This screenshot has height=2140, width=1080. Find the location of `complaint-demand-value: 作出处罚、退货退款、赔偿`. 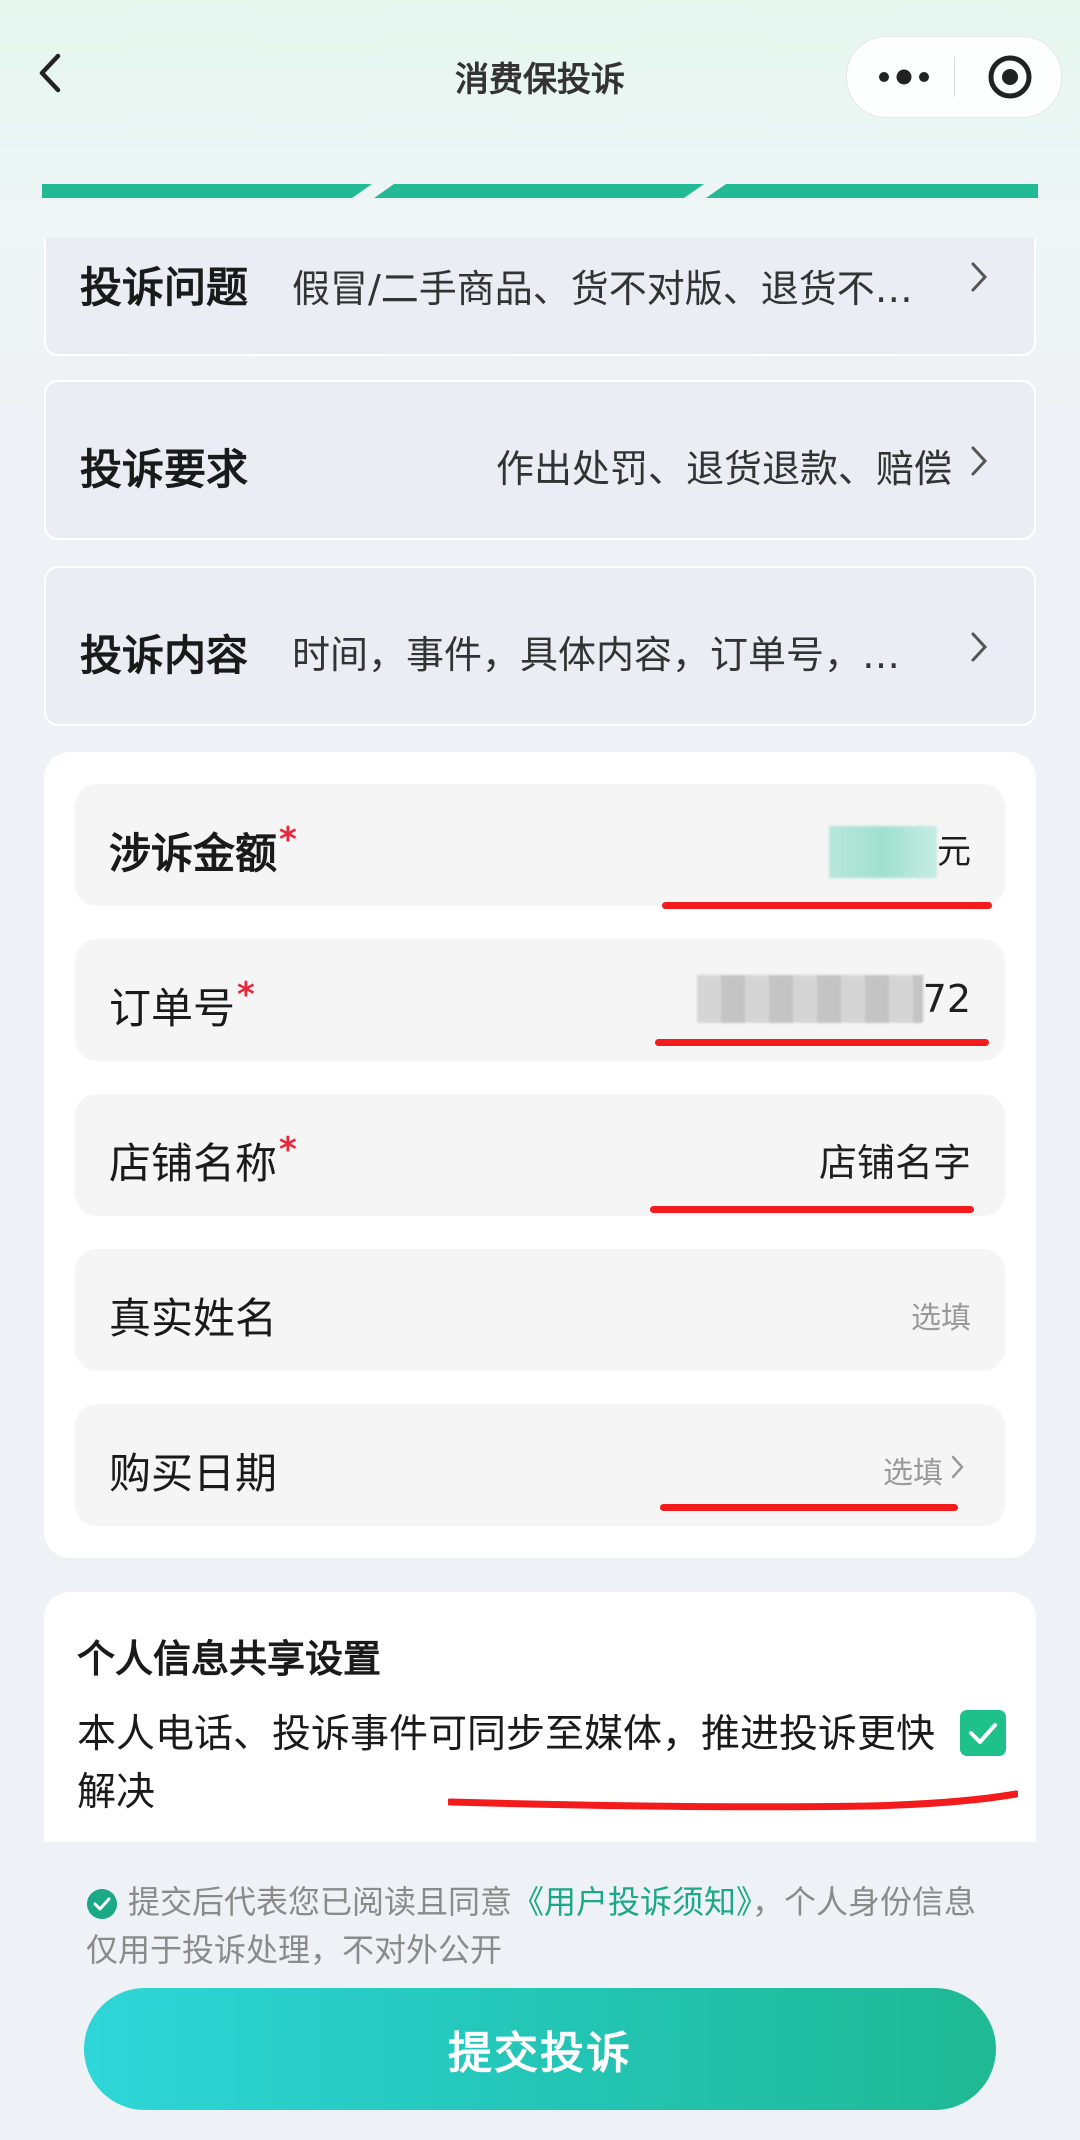

complaint-demand-value: 作出处罚、退货退款、赔偿 is located at coordinates (723, 469).